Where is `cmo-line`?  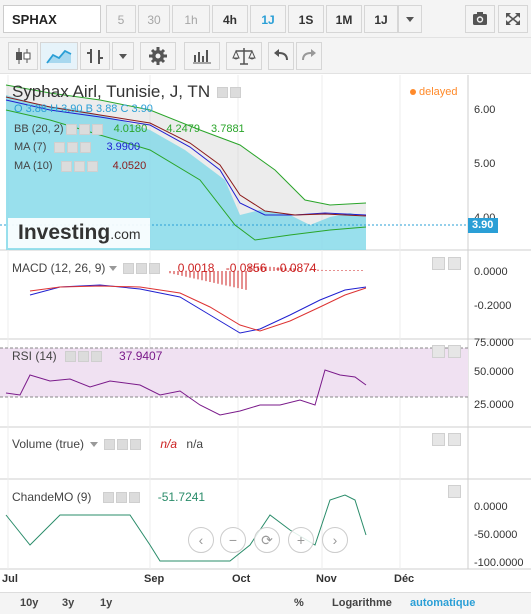 cmo-line is located at coordinates (186, 528).